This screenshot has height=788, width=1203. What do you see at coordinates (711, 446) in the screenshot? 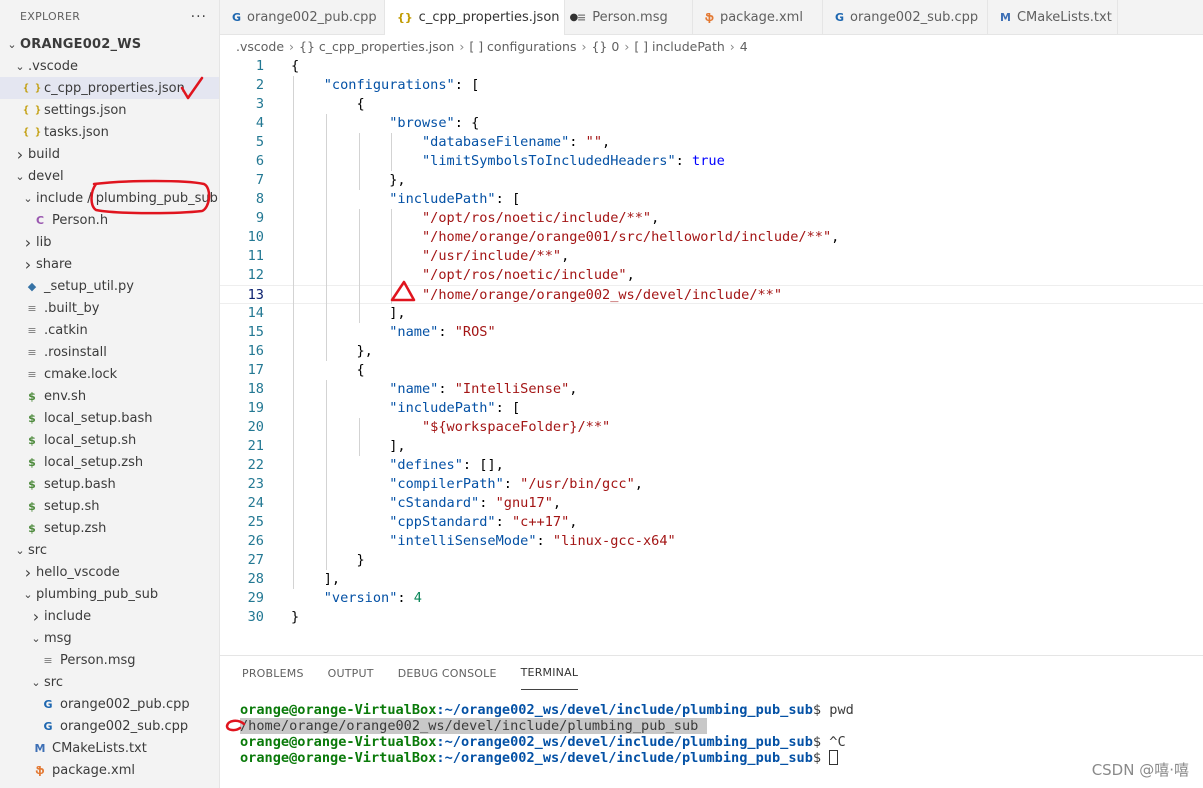
I see `code-line: 21 ],` at bounding box center [711, 446].